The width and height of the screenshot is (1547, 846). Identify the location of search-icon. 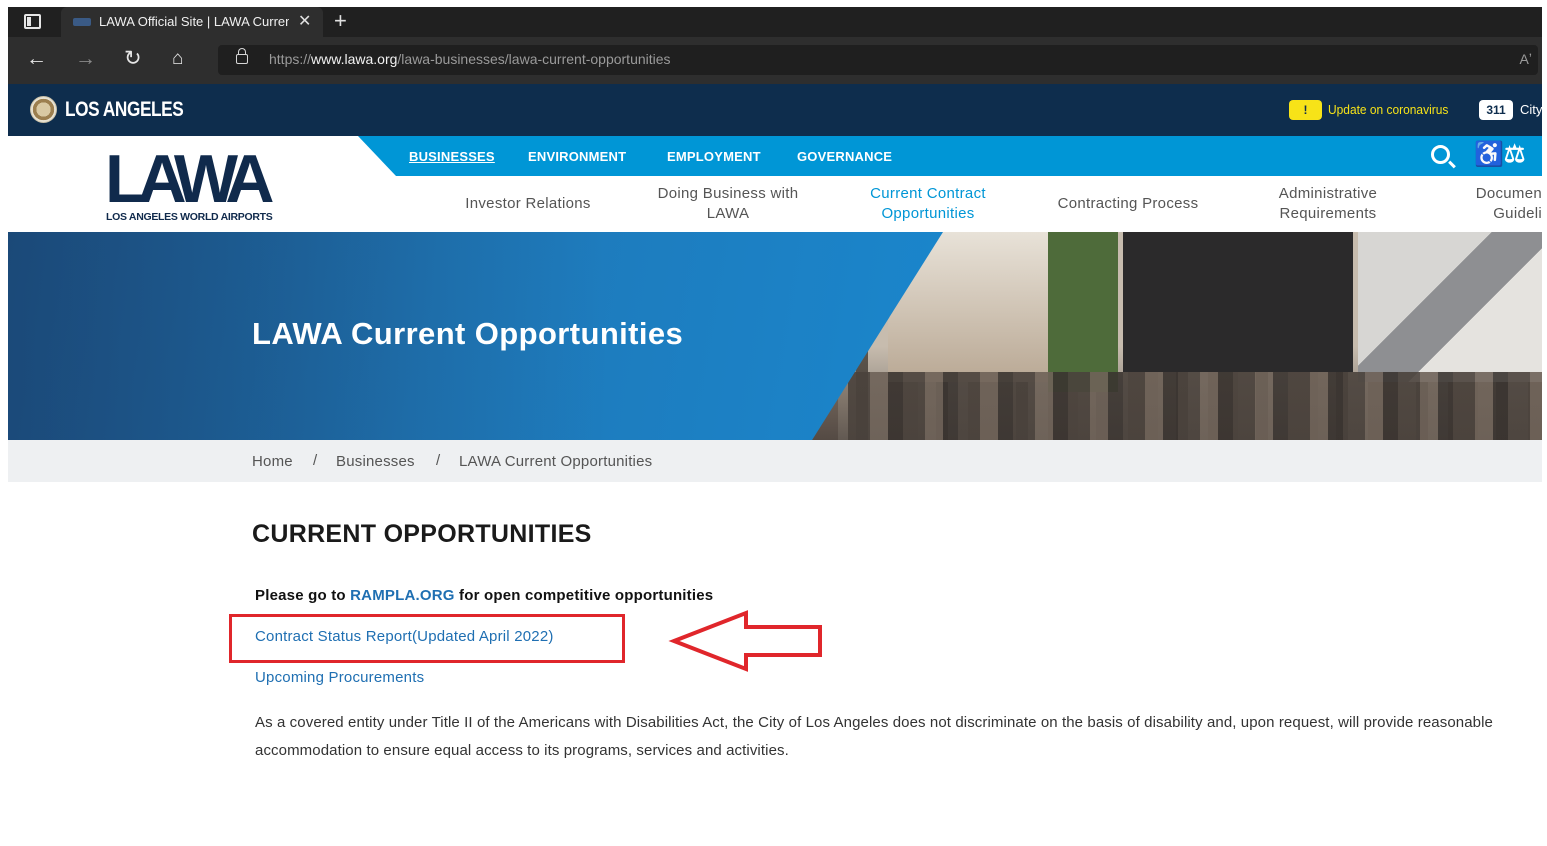
(1440, 154).